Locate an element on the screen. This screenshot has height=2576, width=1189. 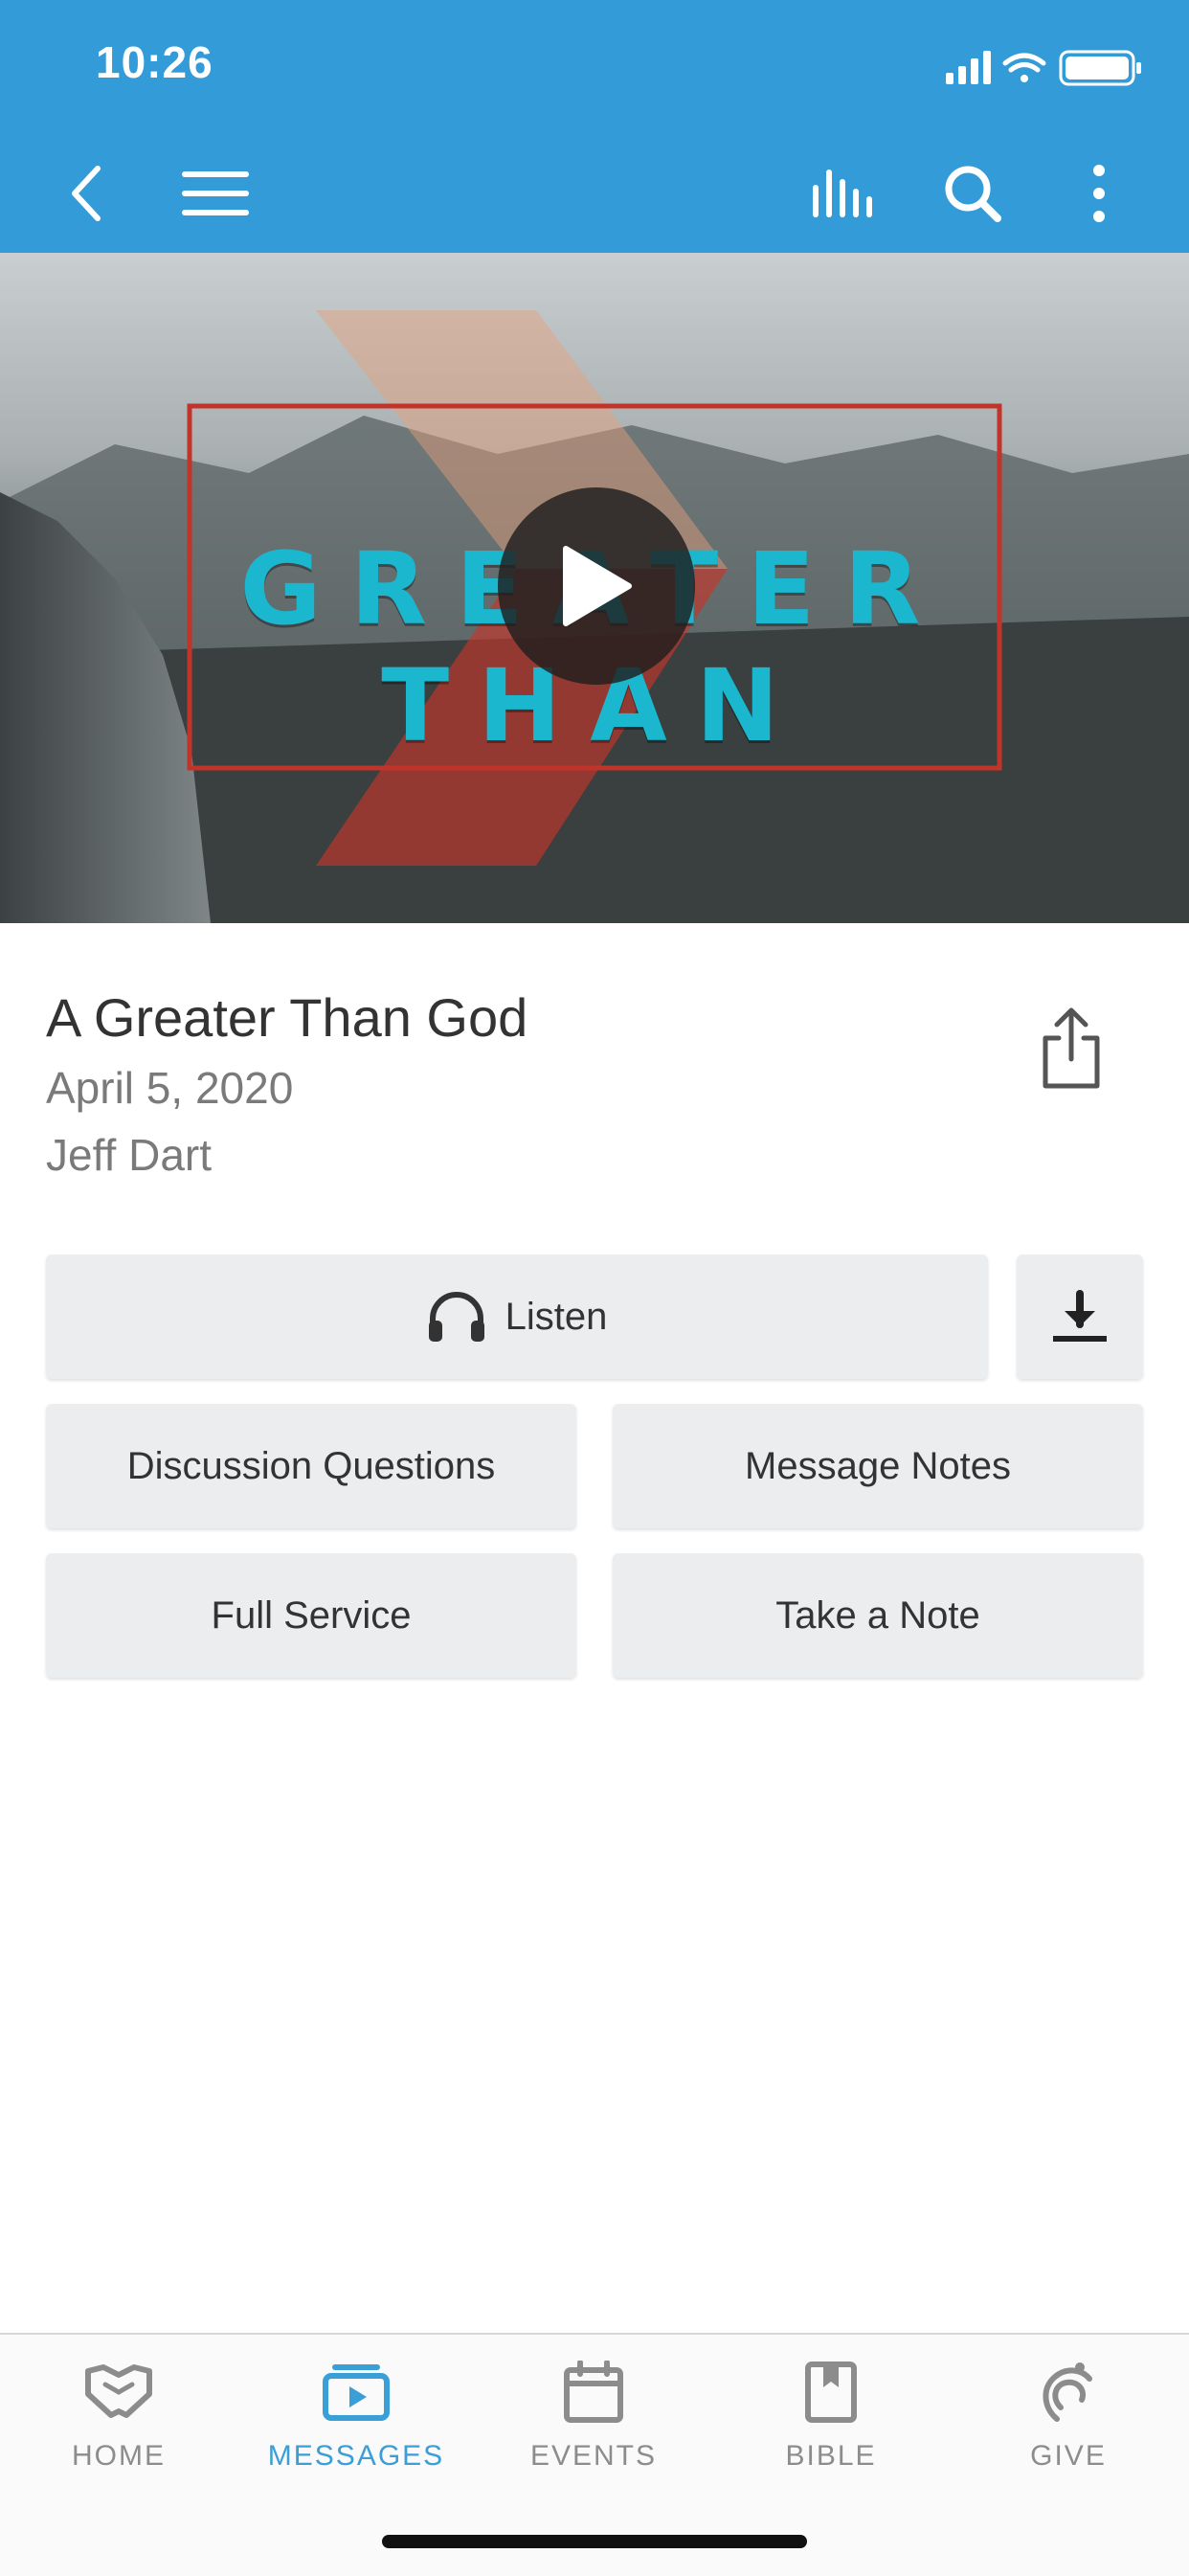
book-icon is located at coordinates (831, 2392).